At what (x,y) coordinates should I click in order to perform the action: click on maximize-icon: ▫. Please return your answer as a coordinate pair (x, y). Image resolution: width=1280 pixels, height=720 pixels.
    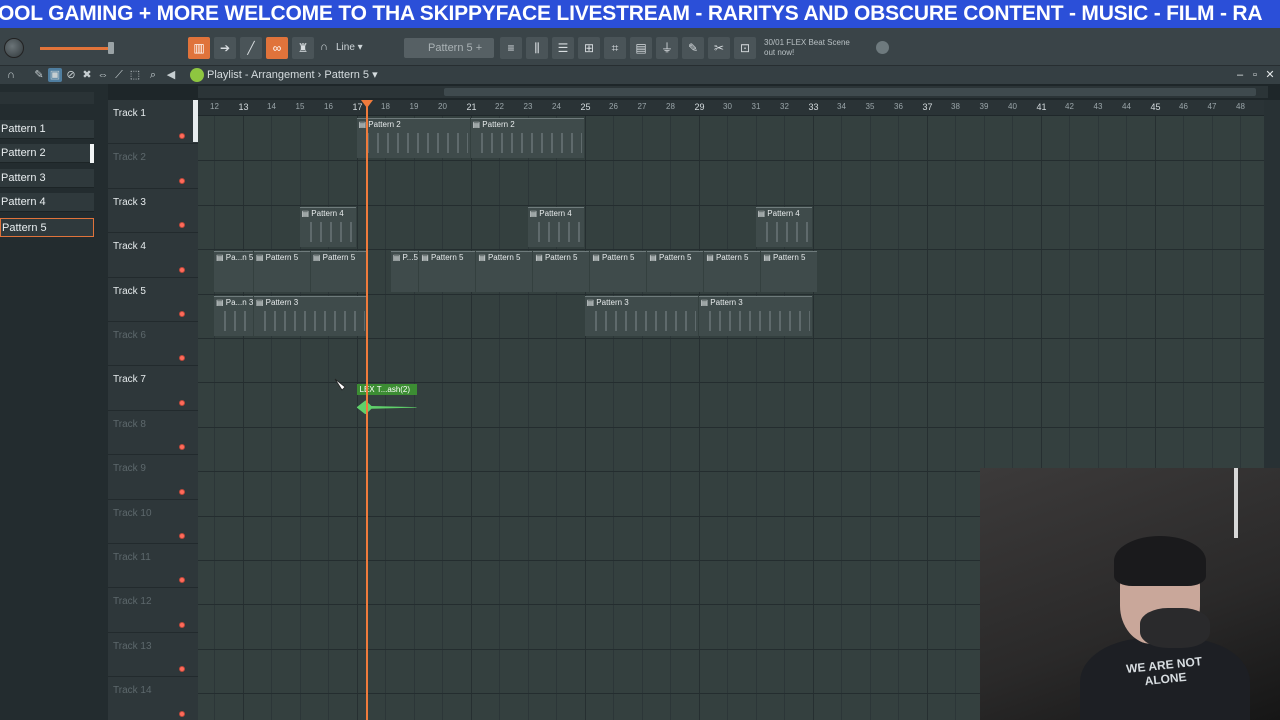
    Looking at the image, I should click on (1255, 75).